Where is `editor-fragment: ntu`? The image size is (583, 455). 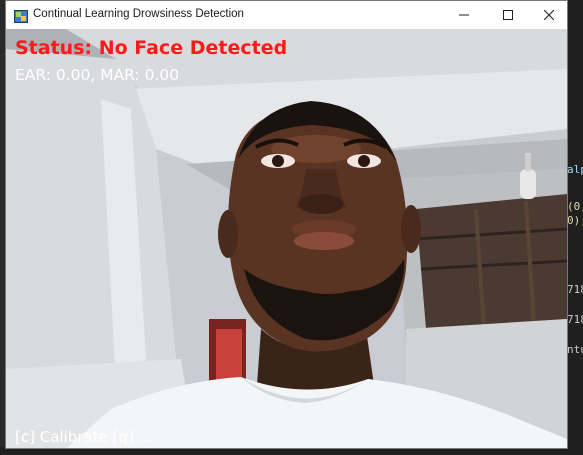
editor-fragment: ntu is located at coordinates (575, 349).